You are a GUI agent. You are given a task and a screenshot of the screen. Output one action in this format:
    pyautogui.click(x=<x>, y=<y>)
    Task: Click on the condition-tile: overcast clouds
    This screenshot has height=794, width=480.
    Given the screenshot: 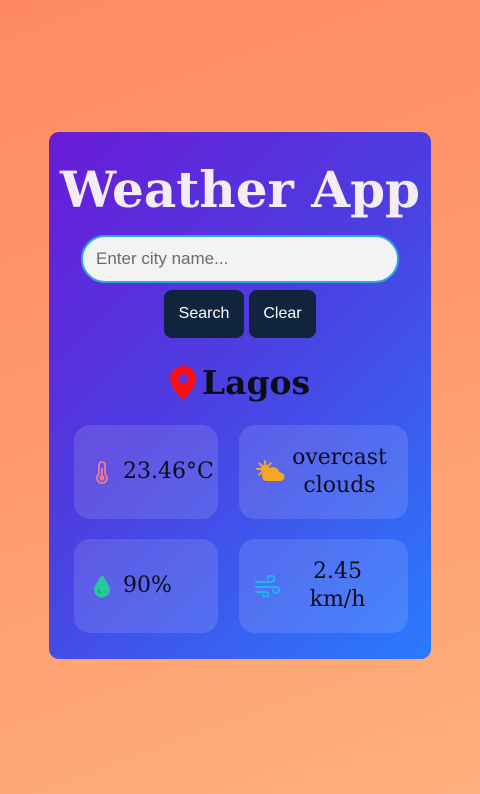 What is the action you would take?
    pyautogui.click(x=323, y=472)
    